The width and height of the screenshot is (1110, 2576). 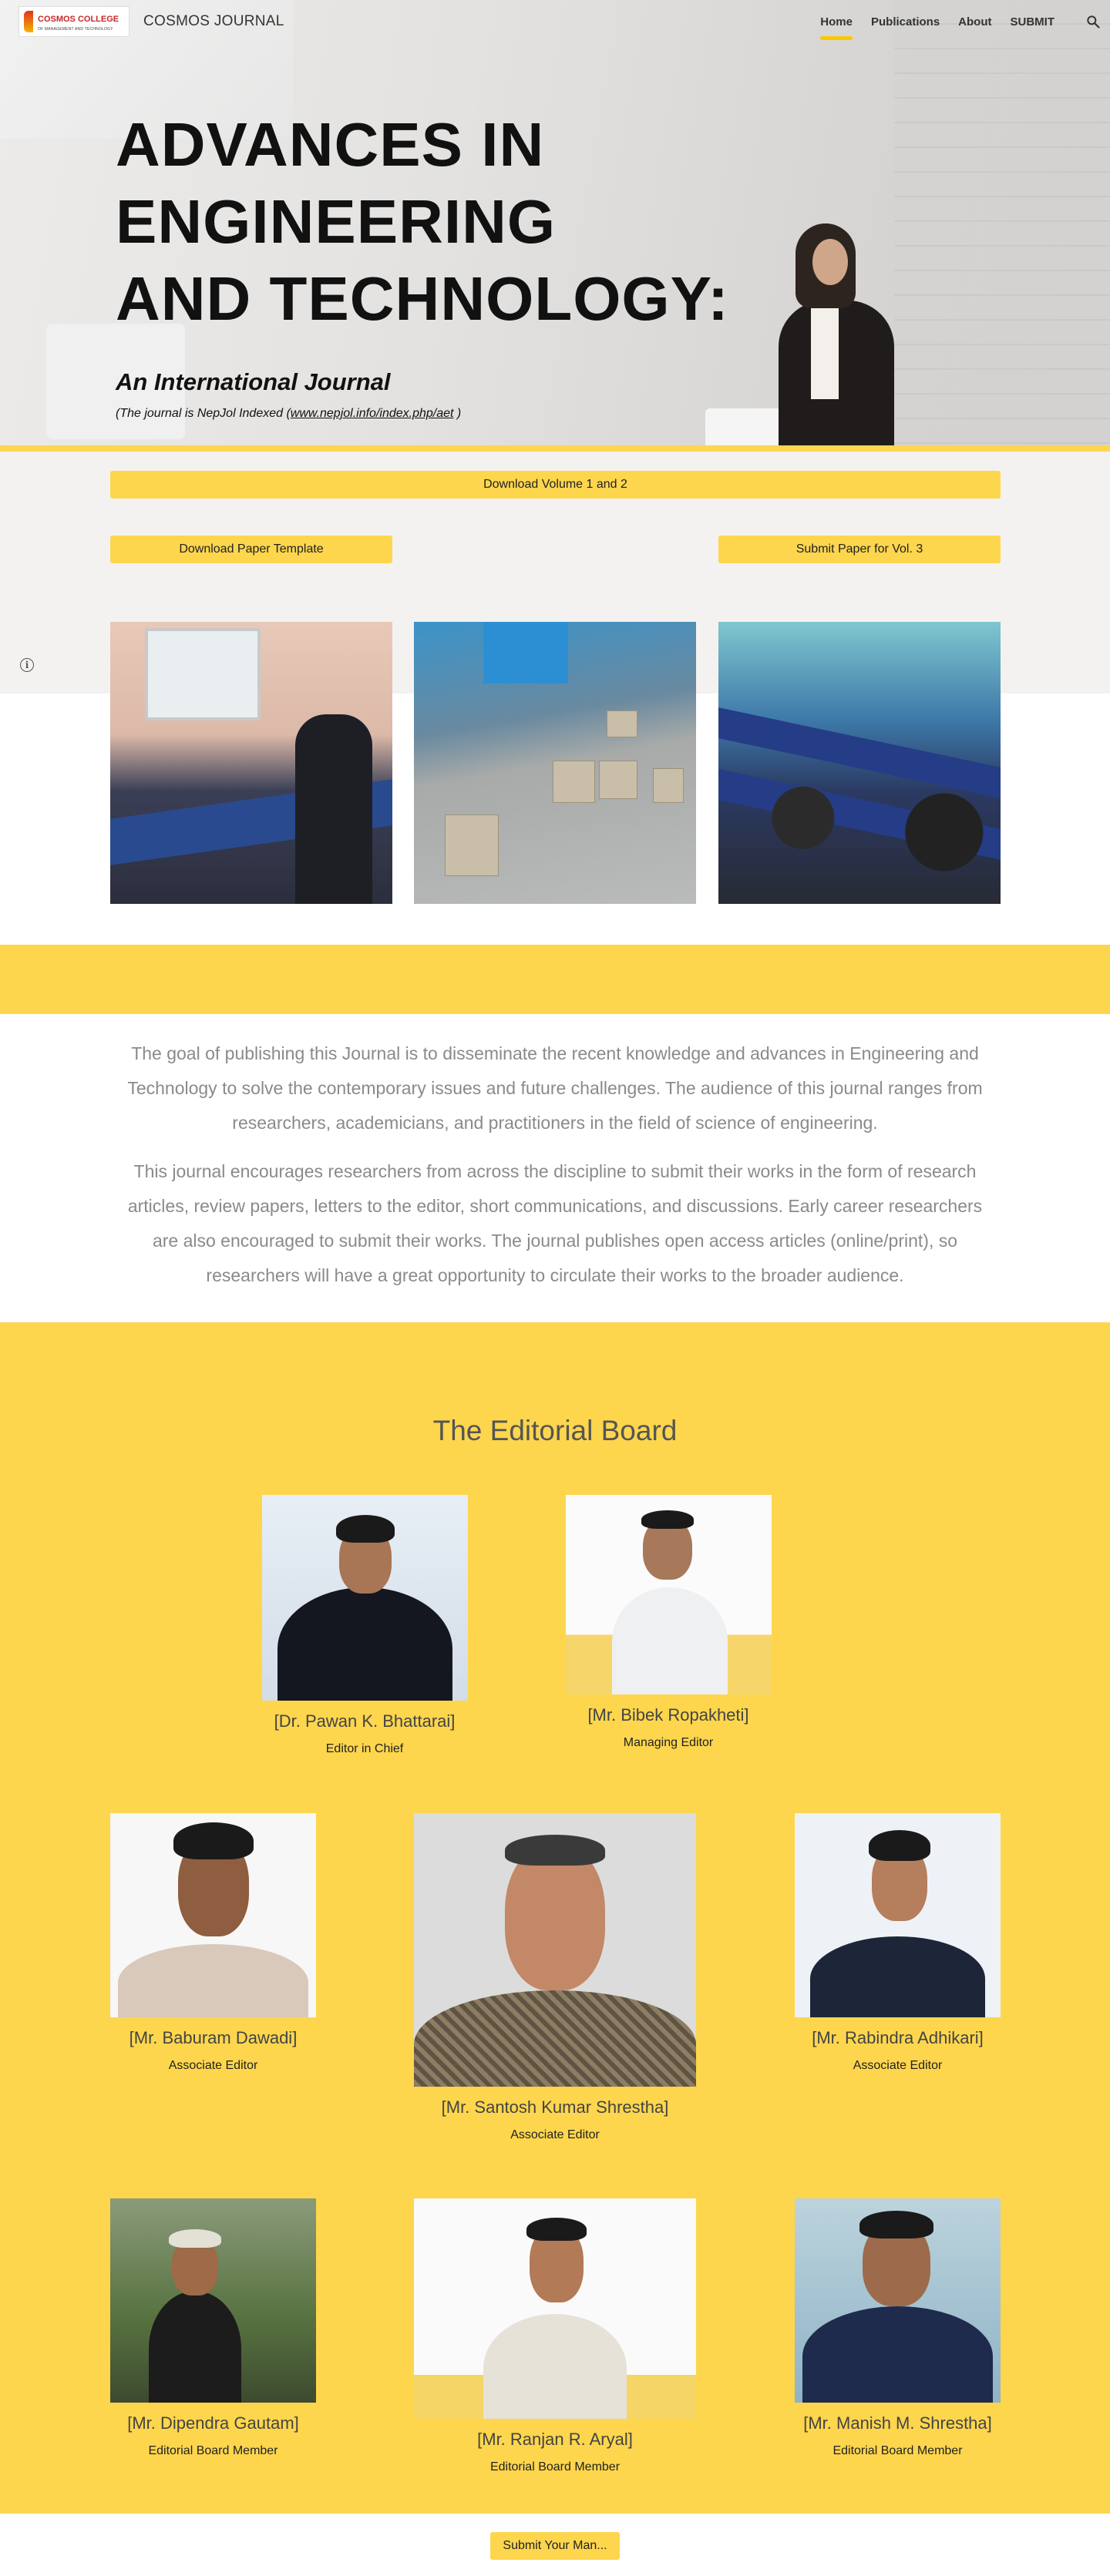 I want to click on nav-publications: Publications, so click(x=905, y=21).